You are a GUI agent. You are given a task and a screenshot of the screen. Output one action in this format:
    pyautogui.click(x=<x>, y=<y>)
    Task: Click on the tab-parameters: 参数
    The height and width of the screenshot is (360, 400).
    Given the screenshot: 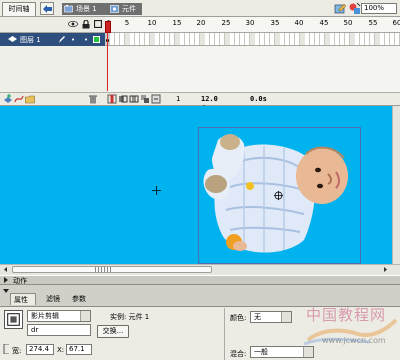 What is the action you would take?
    pyautogui.click(x=80, y=299)
    